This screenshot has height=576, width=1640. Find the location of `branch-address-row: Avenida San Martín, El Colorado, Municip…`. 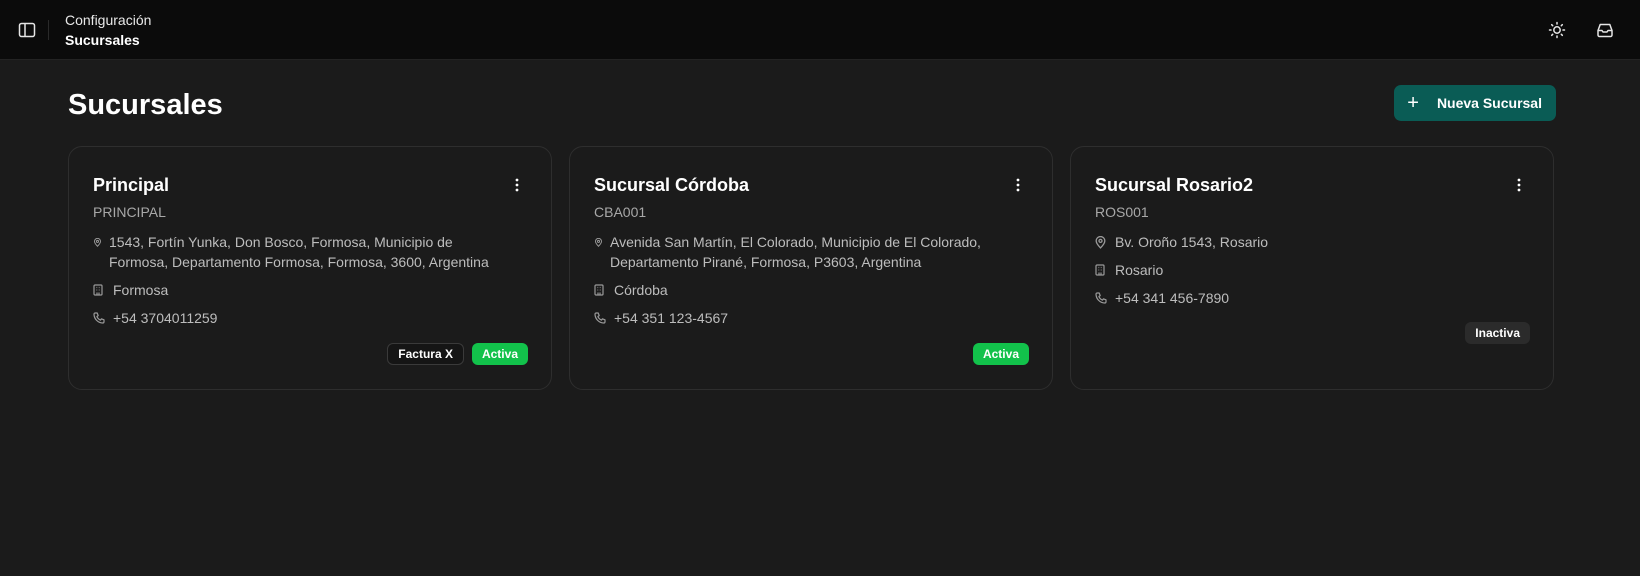

branch-address-row: Avenida San Martín, El Colorado, Municip… is located at coordinates (811, 252).